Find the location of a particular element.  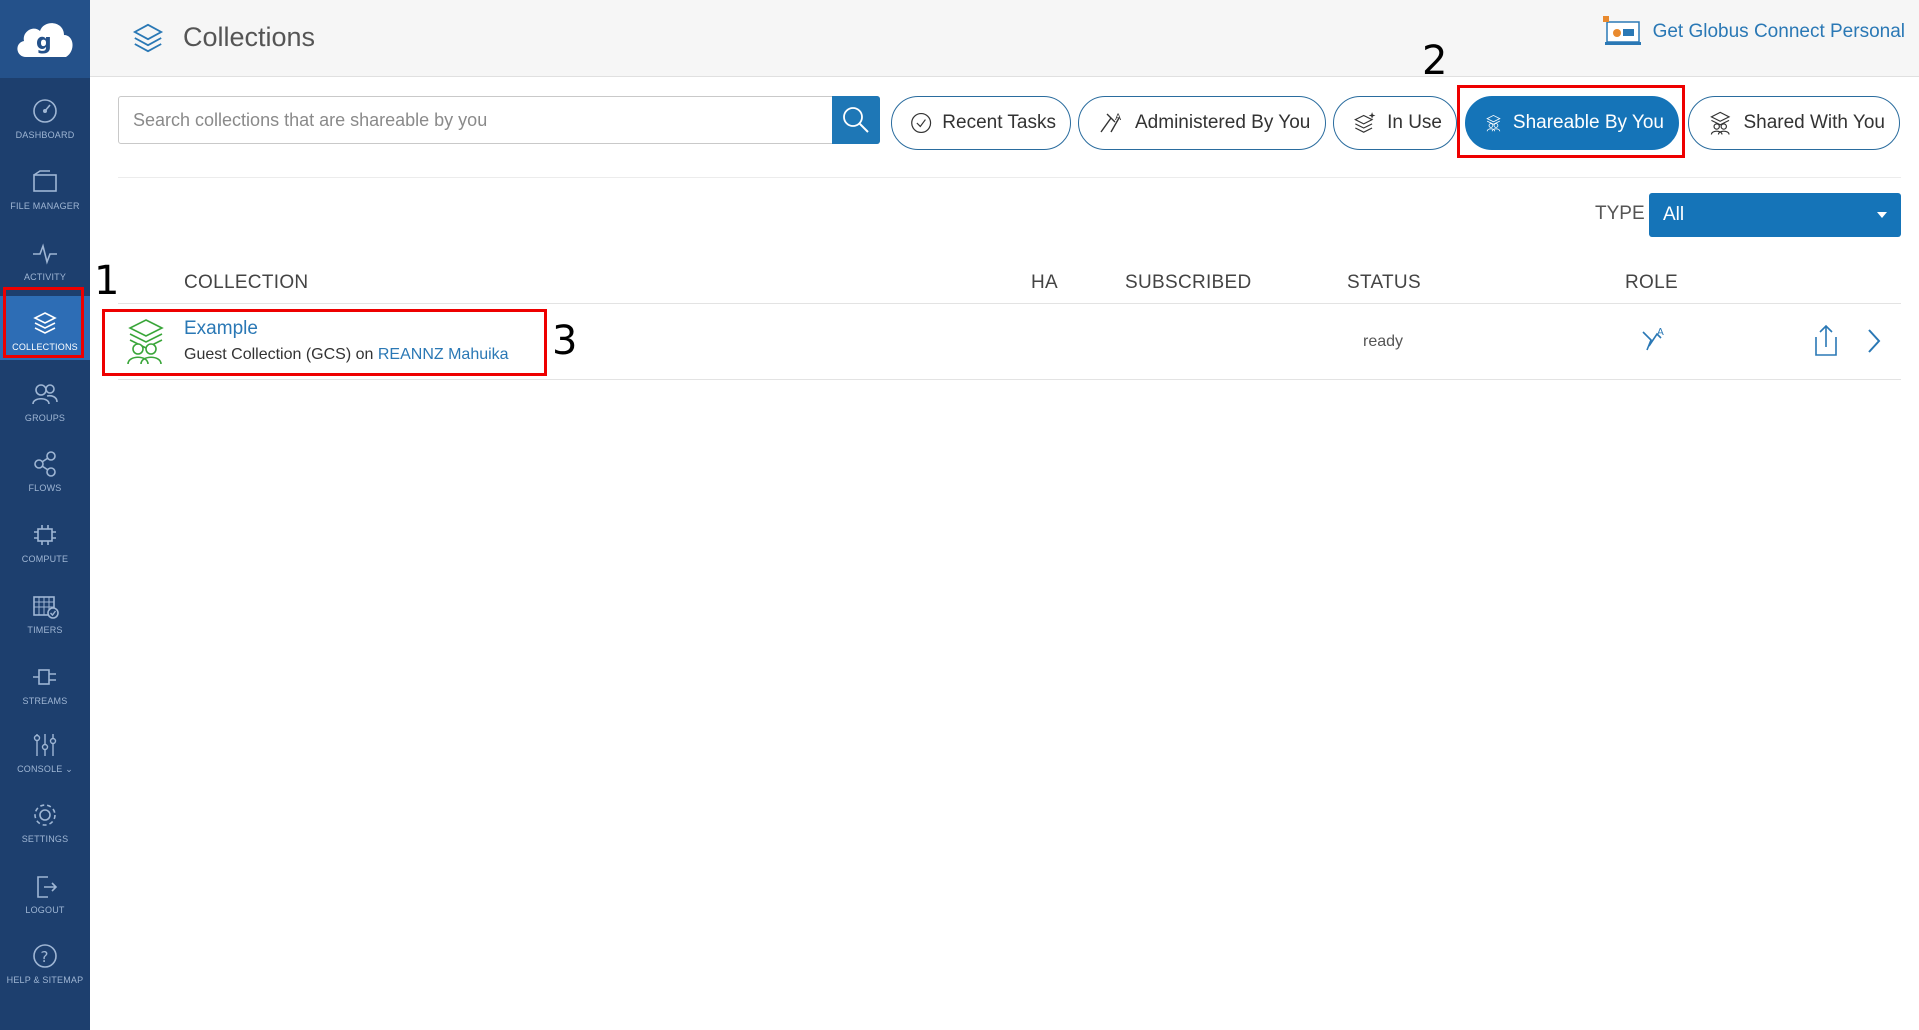

filter-label: Recent Tasks is located at coordinates (999, 122).